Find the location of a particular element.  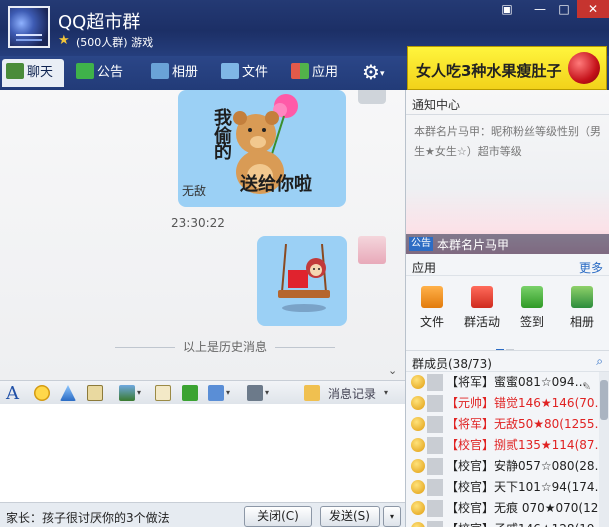

edit-icon: ✎ is located at coordinates (586, 386).